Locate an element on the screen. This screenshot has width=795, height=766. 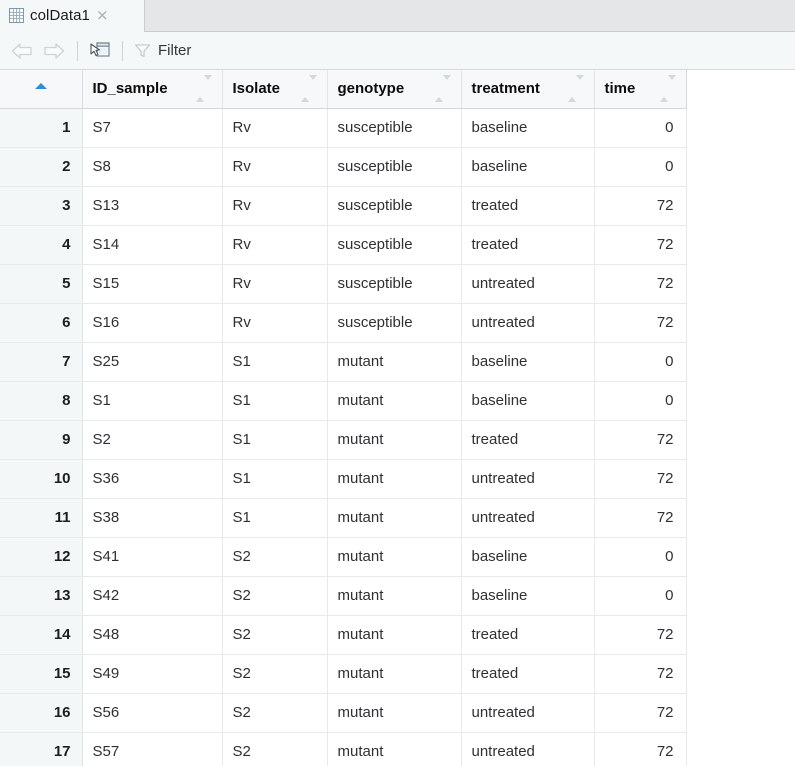
table-row: 13 S42 S2 mutant baseline 0 is located at coordinates (343, 596).